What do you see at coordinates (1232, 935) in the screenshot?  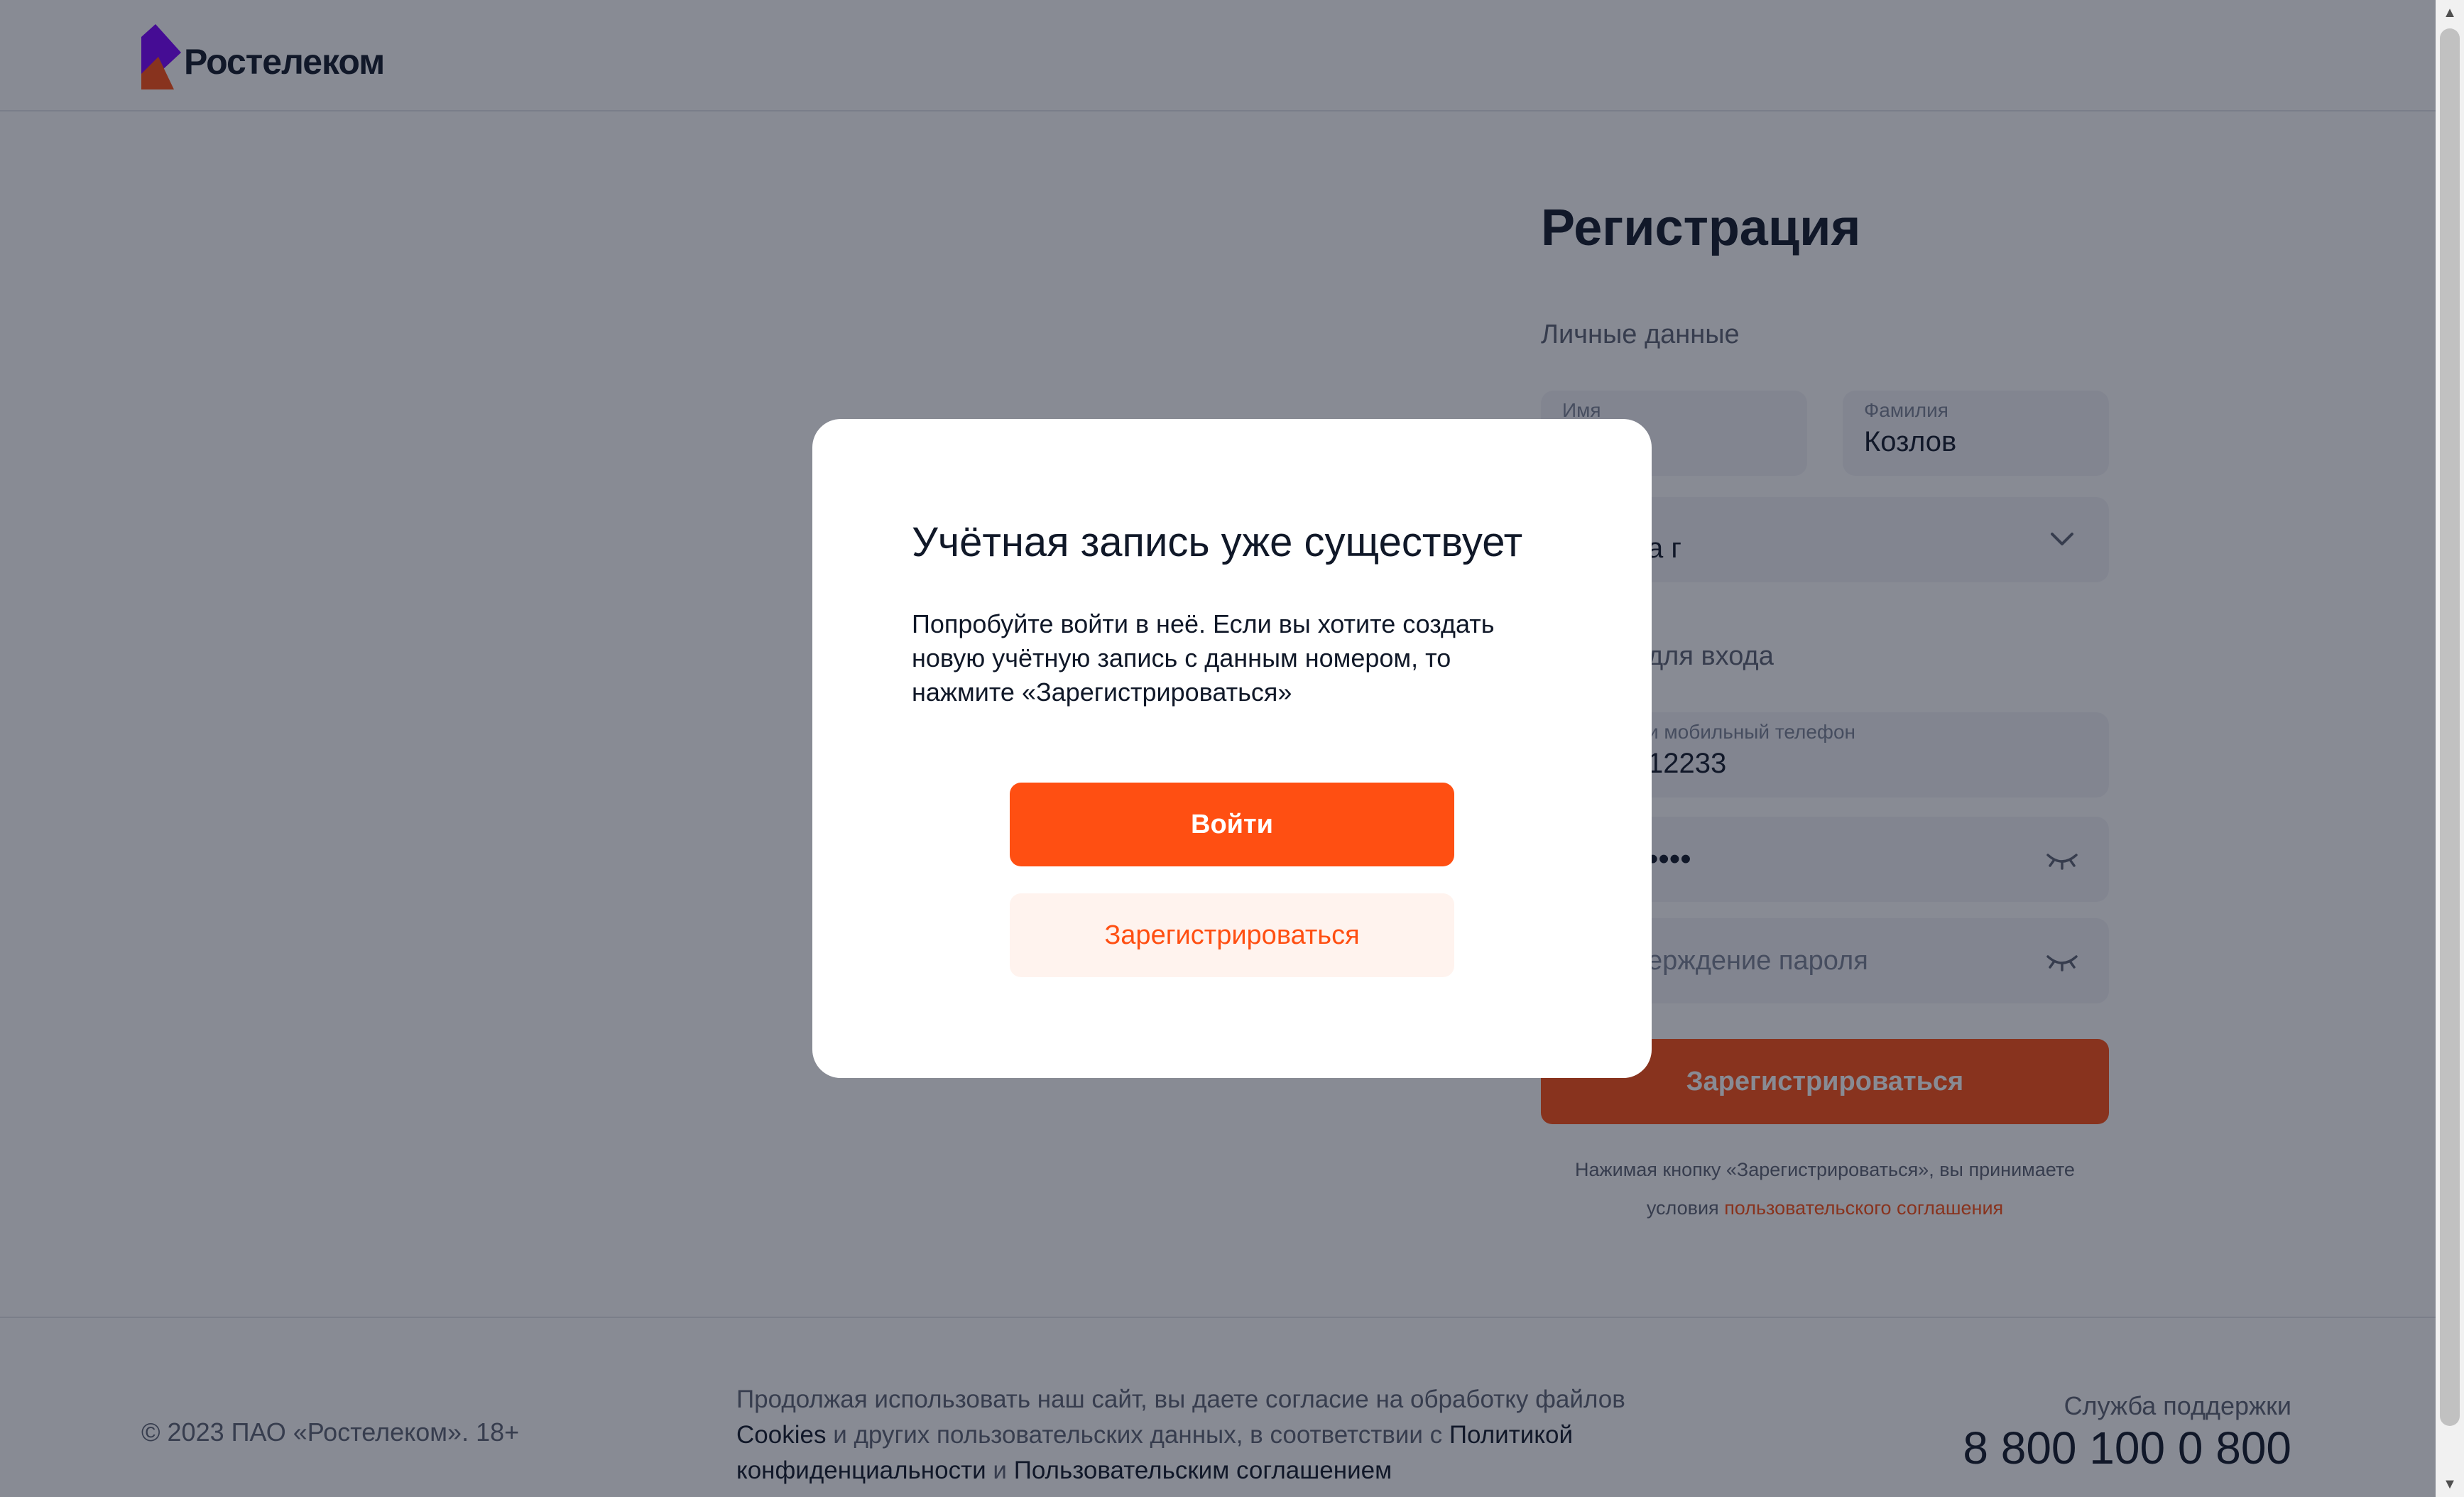 I see `register-button: Зарегистрироваться` at bounding box center [1232, 935].